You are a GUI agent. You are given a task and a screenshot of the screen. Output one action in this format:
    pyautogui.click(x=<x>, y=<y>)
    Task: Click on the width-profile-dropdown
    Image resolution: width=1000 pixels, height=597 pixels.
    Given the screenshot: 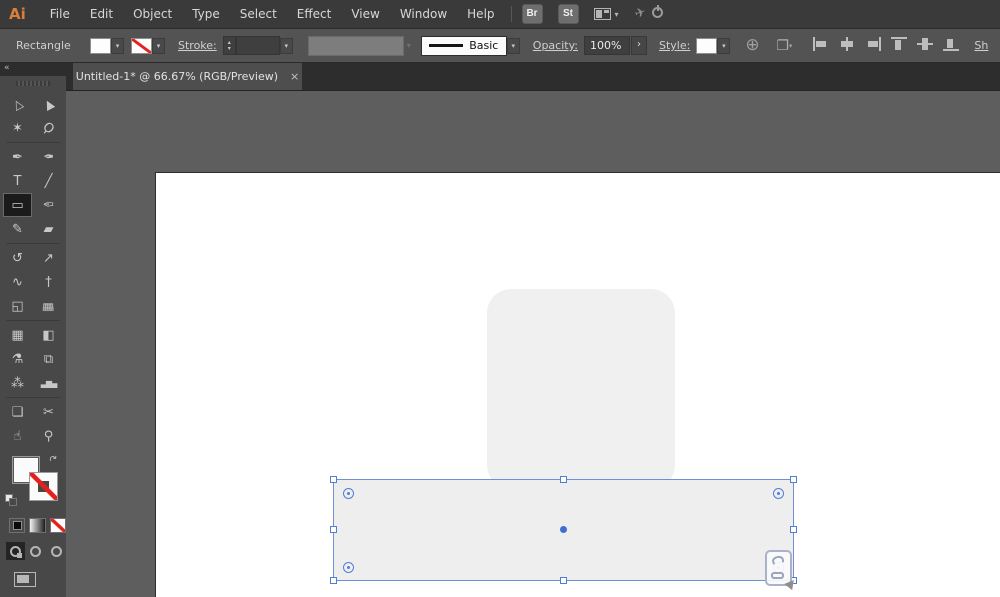 What is the action you would take?
    pyautogui.click(x=355, y=45)
    